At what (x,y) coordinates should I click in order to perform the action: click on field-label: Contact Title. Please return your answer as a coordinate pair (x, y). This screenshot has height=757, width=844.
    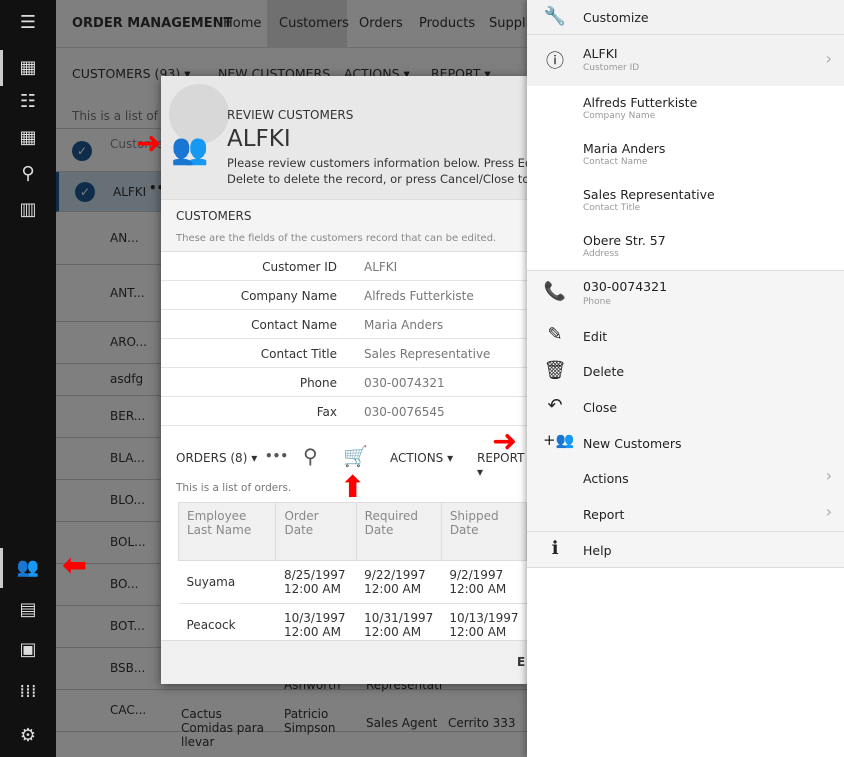
    Looking at the image, I should click on (298, 354).